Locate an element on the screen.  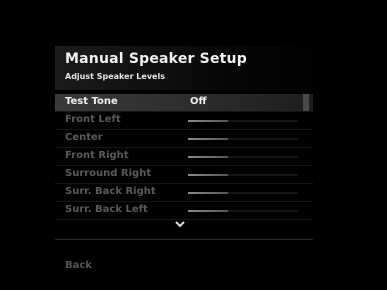
divider is located at coordinates (184, 239).